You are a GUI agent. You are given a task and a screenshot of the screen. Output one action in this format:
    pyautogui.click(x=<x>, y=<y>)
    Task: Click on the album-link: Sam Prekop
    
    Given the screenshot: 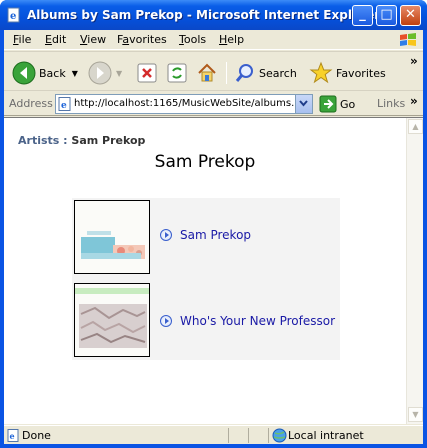 What is the action you would take?
    pyautogui.click(x=215, y=235)
    